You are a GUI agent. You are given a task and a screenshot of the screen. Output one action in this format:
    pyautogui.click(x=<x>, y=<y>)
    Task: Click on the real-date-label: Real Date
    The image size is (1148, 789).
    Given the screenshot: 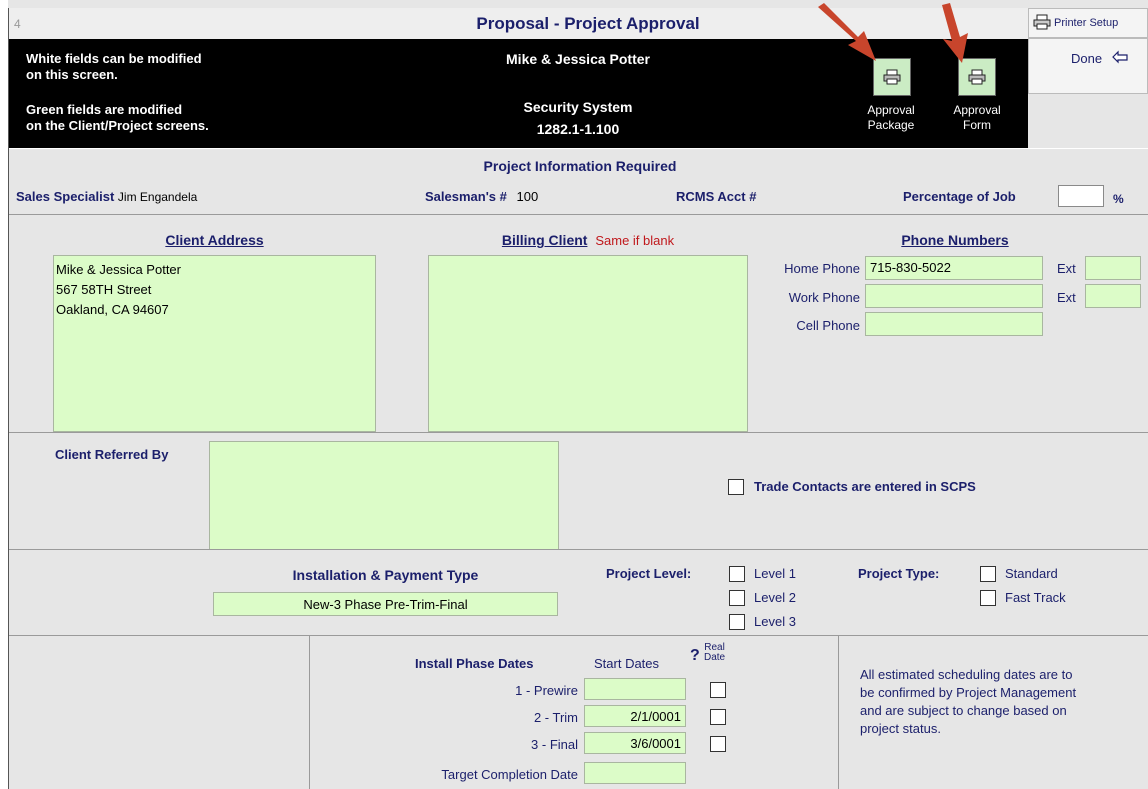 What is the action you would take?
    pyautogui.click(x=714, y=653)
    